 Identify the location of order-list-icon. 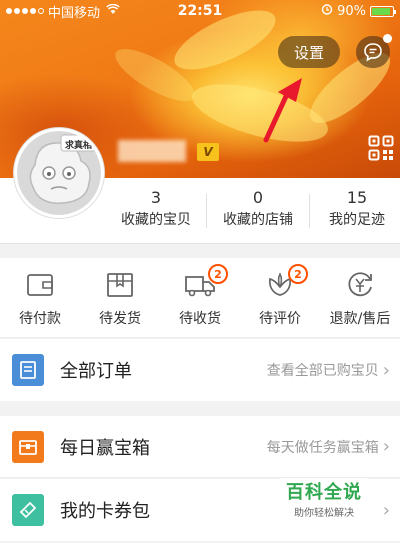
(28, 370).